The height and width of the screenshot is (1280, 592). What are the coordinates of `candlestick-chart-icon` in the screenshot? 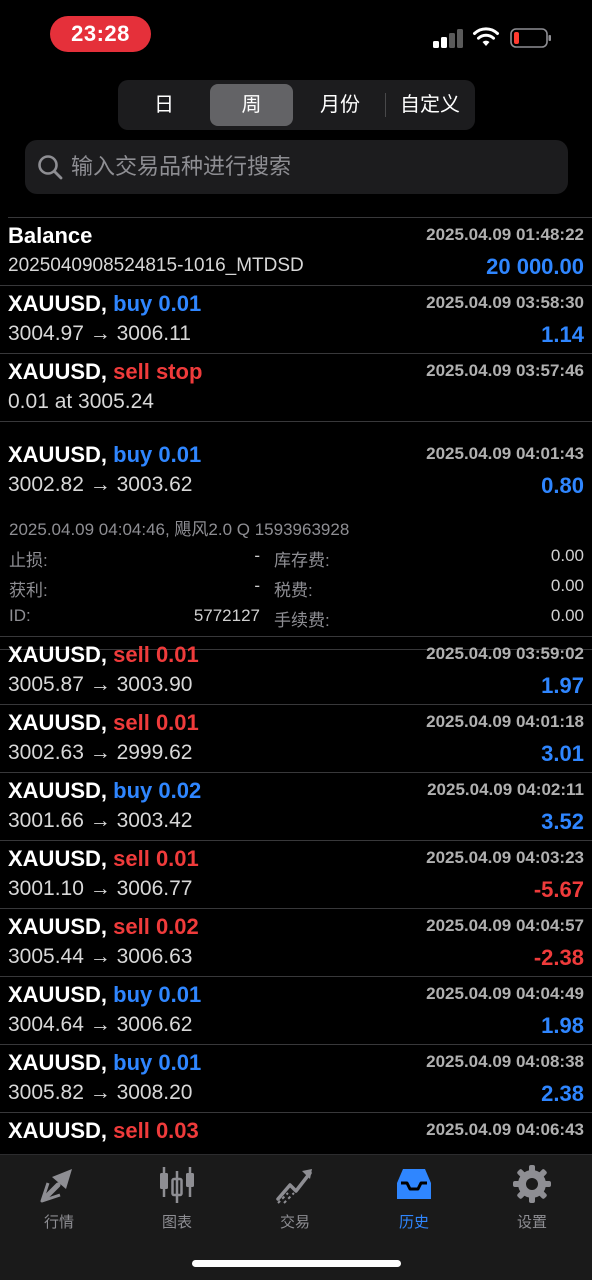 It's located at (177, 1185).